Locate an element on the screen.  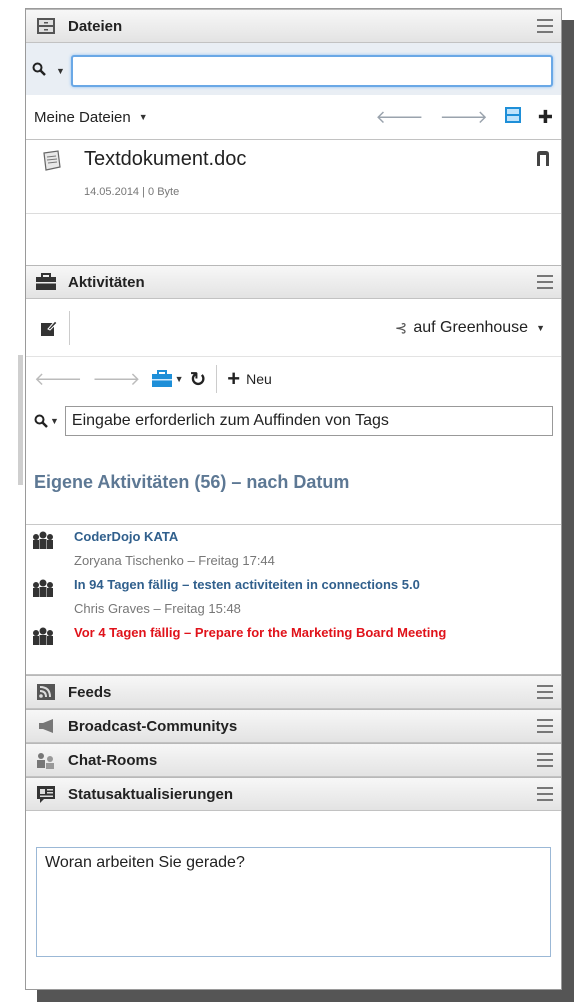
file-cabinet-toggle-icon is located at coordinates (513, 117).